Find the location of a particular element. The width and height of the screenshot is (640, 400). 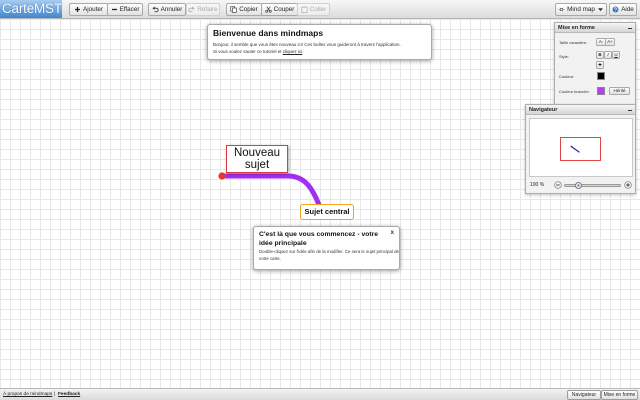

minimap-viewport is located at coordinates (580, 149).